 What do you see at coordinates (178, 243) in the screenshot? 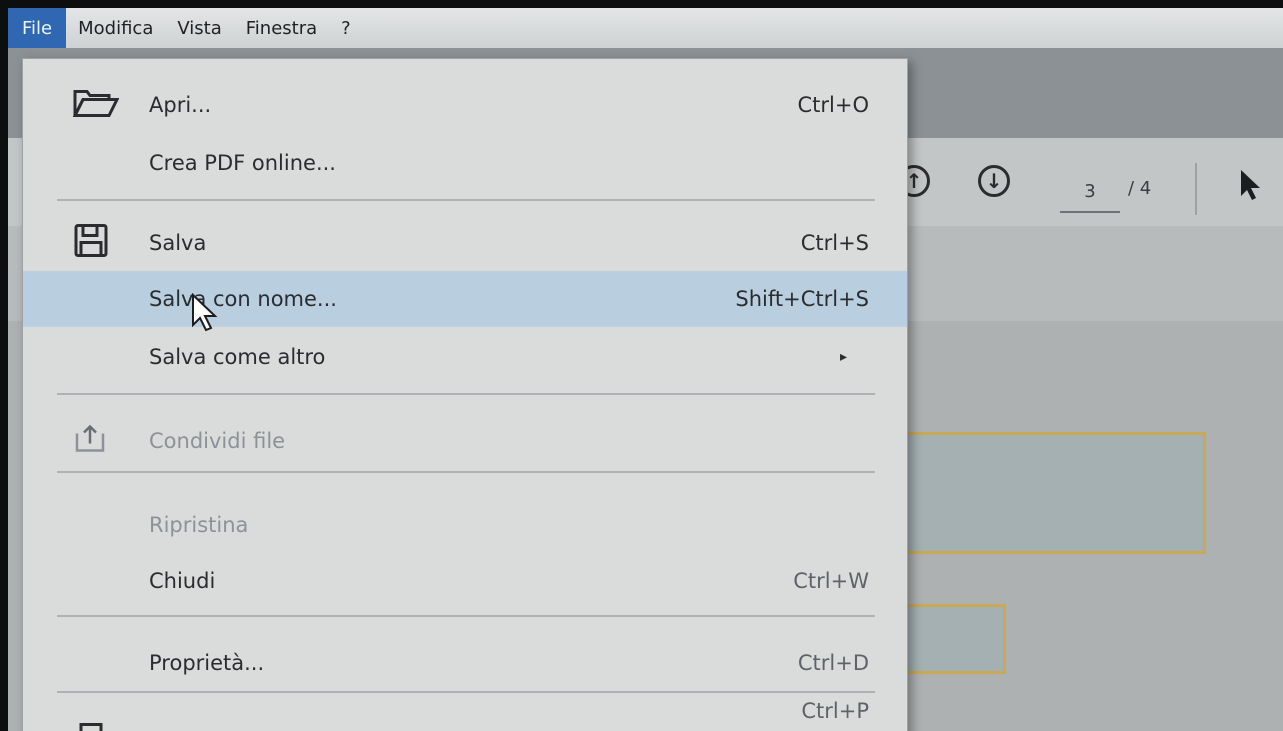
I see `menu-item-label: Salva` at bounding box center [178, 243].